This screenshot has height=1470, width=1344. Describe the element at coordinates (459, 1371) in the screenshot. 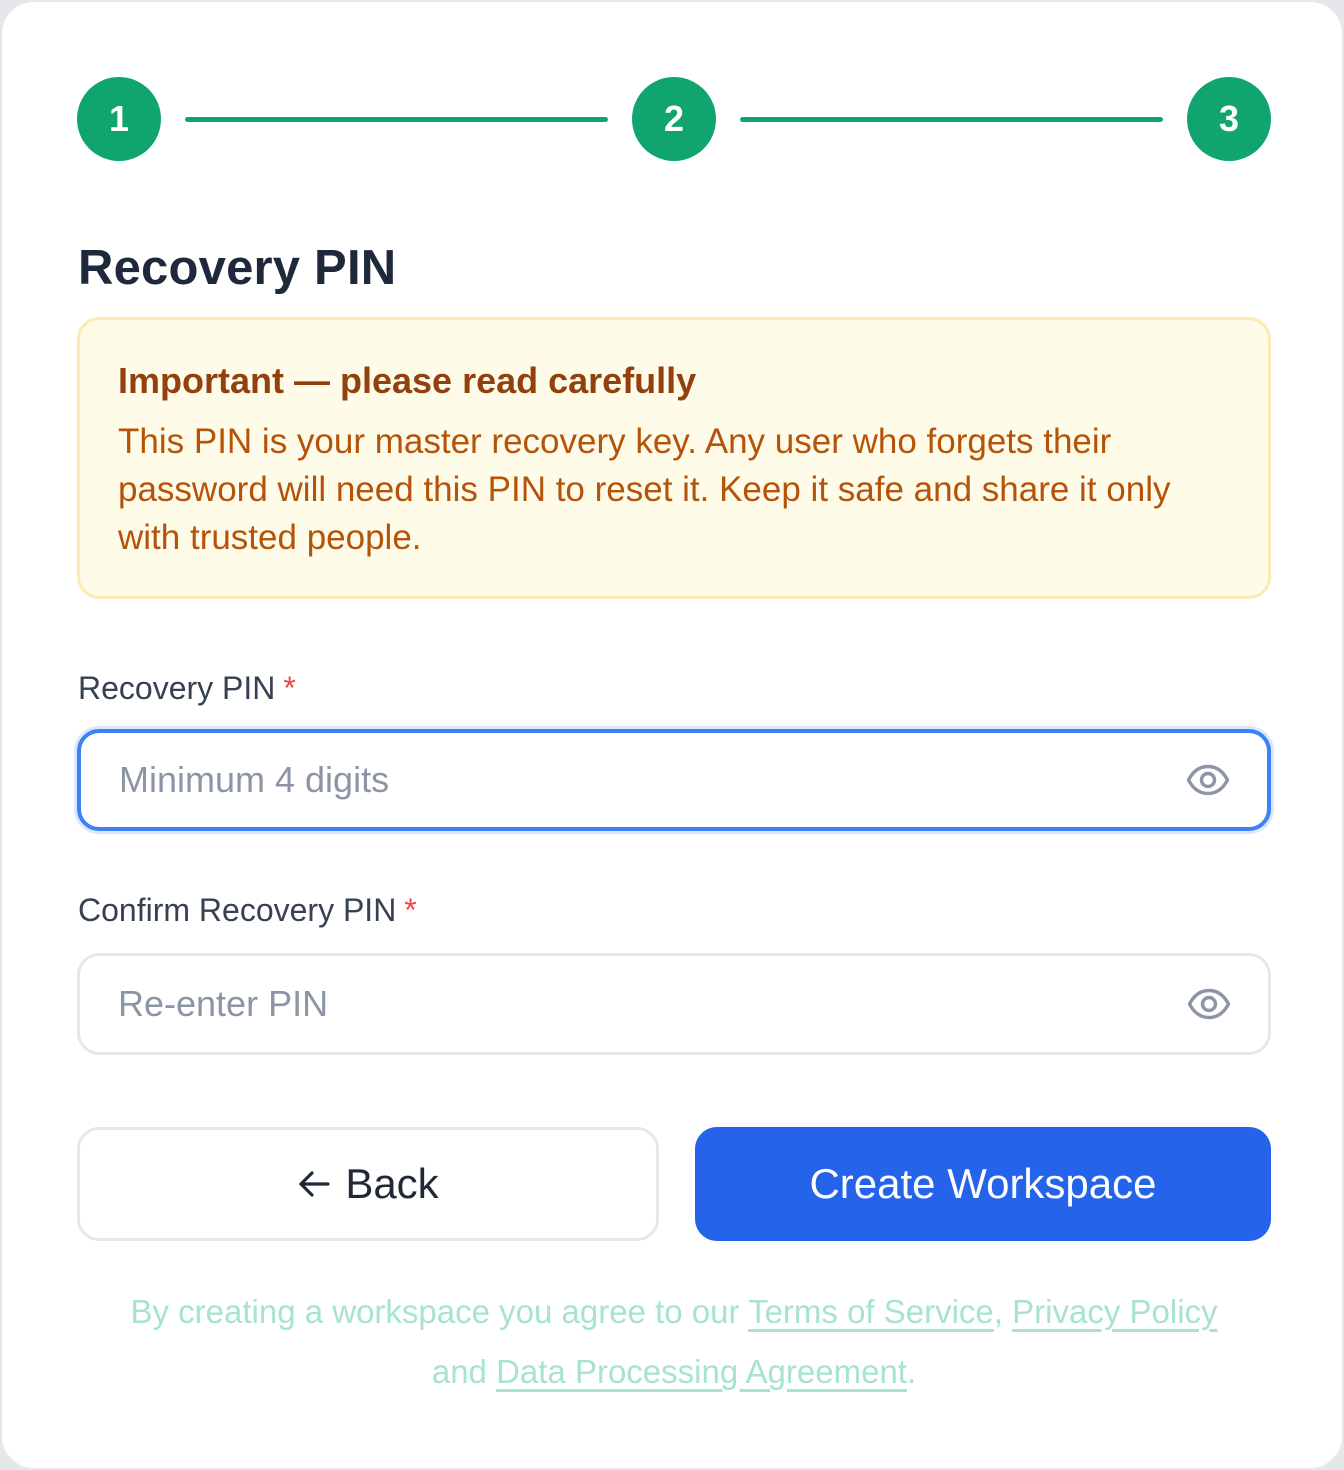

I see `legal-and: and` at that location.